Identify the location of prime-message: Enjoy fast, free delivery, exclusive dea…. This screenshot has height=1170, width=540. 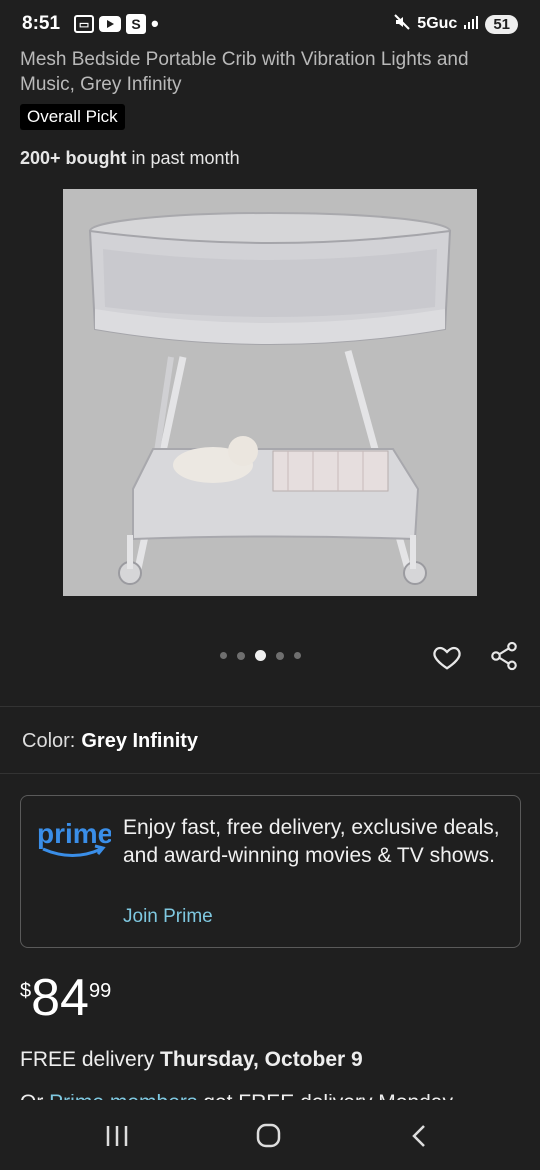
(311, 841).